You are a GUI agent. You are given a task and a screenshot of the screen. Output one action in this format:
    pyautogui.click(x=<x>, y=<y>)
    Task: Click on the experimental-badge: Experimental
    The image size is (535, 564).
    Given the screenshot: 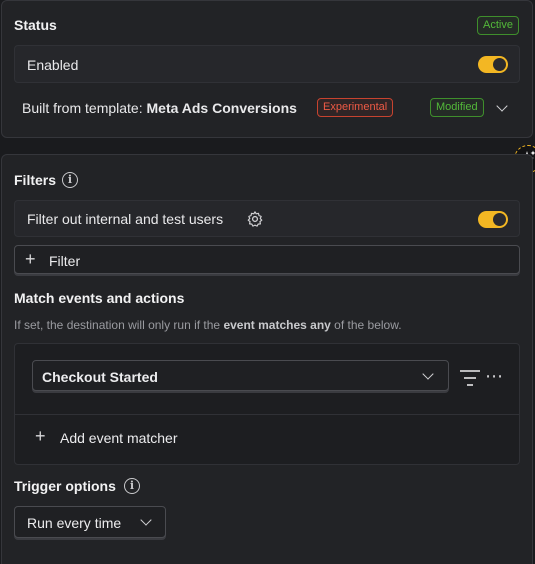 What is the action you would take?
    pyautogui.click(x=355, y=107)
    